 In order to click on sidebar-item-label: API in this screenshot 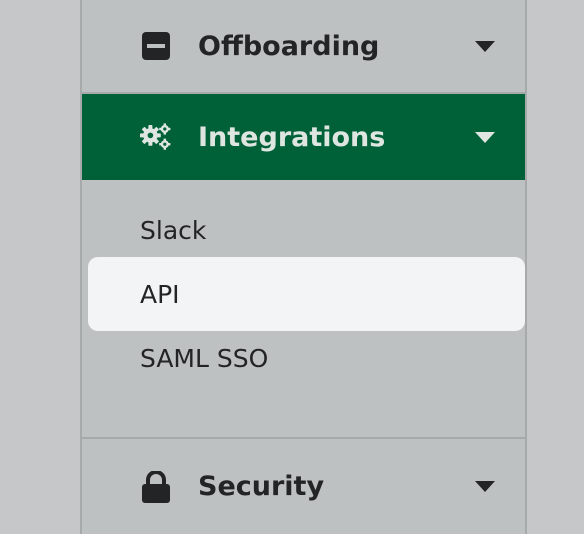, I will do `click(160, 294)`.